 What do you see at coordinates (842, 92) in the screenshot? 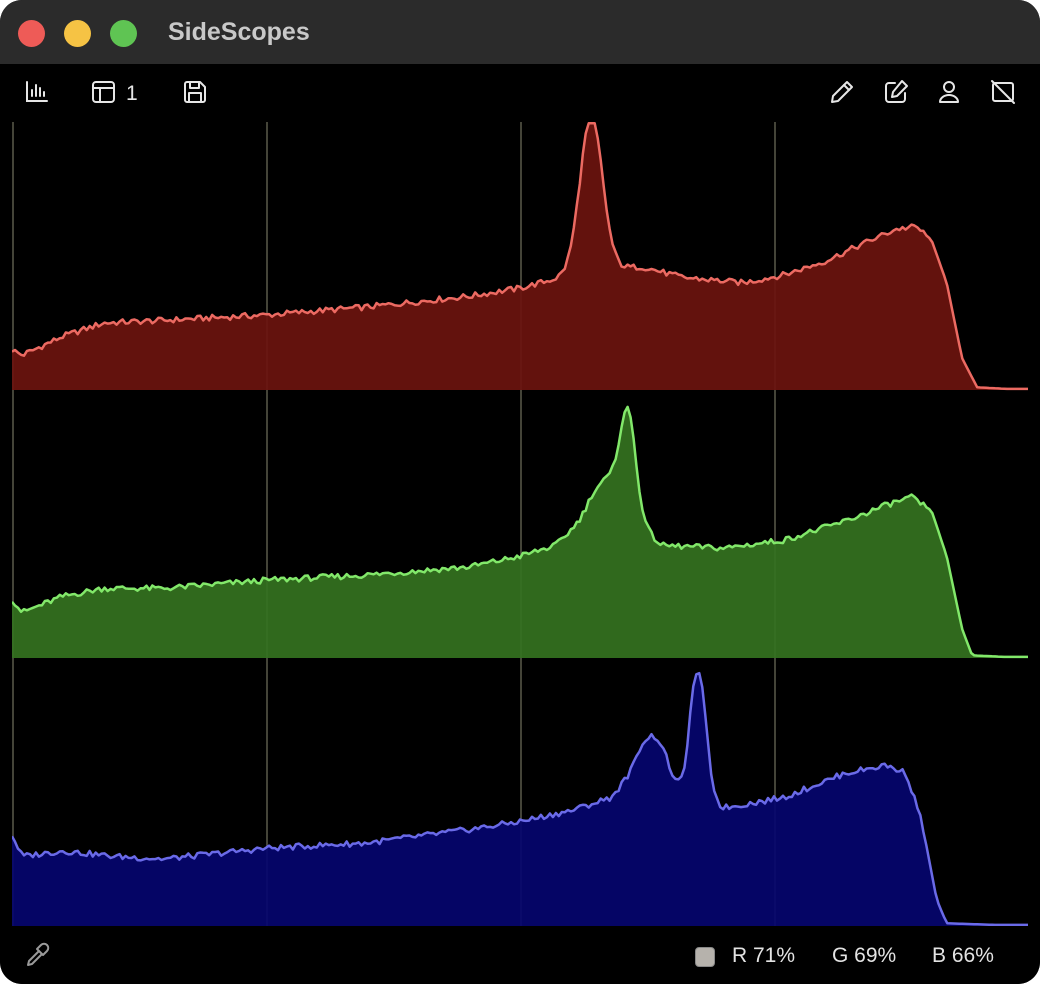
I see `pencil-icon` at bounding box center [842, 92].